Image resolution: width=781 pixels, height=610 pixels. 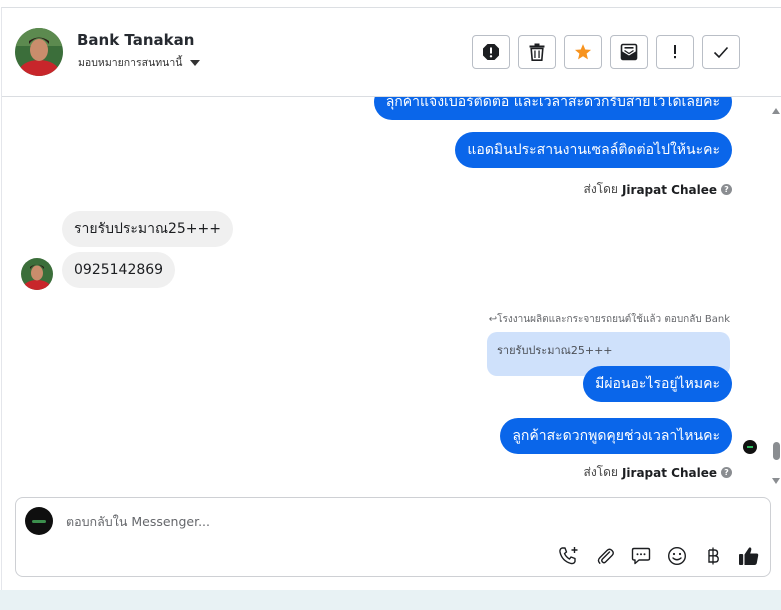 I want to click on seen-avatar-icon, so click(x=750, y=447).